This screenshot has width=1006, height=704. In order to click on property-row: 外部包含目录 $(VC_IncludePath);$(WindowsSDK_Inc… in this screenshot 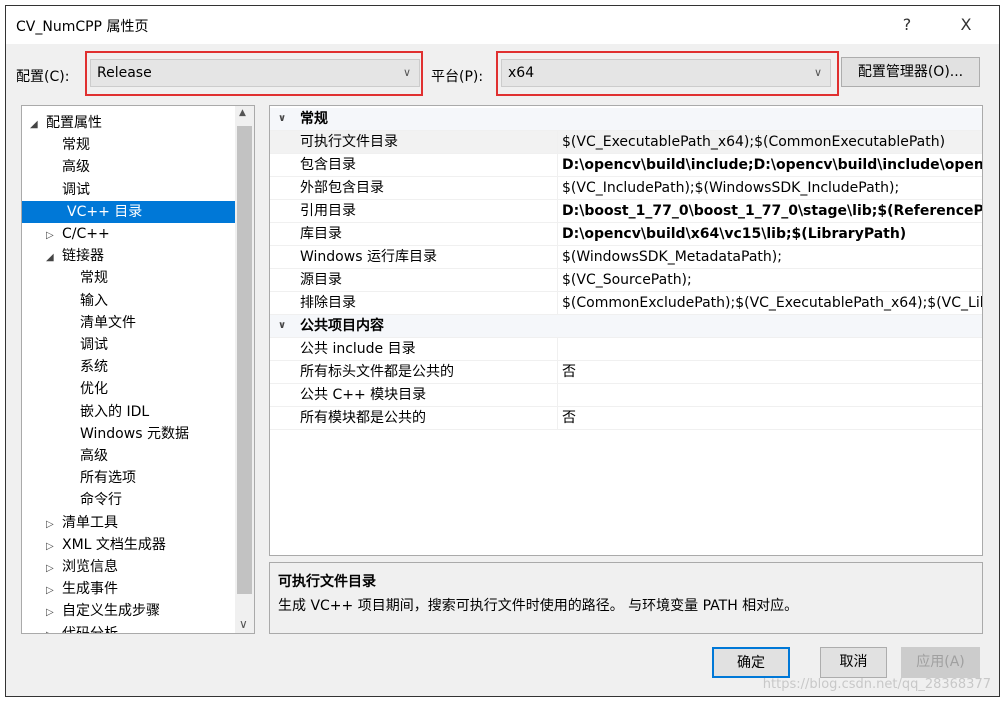, I will do `click(626, 188)`.